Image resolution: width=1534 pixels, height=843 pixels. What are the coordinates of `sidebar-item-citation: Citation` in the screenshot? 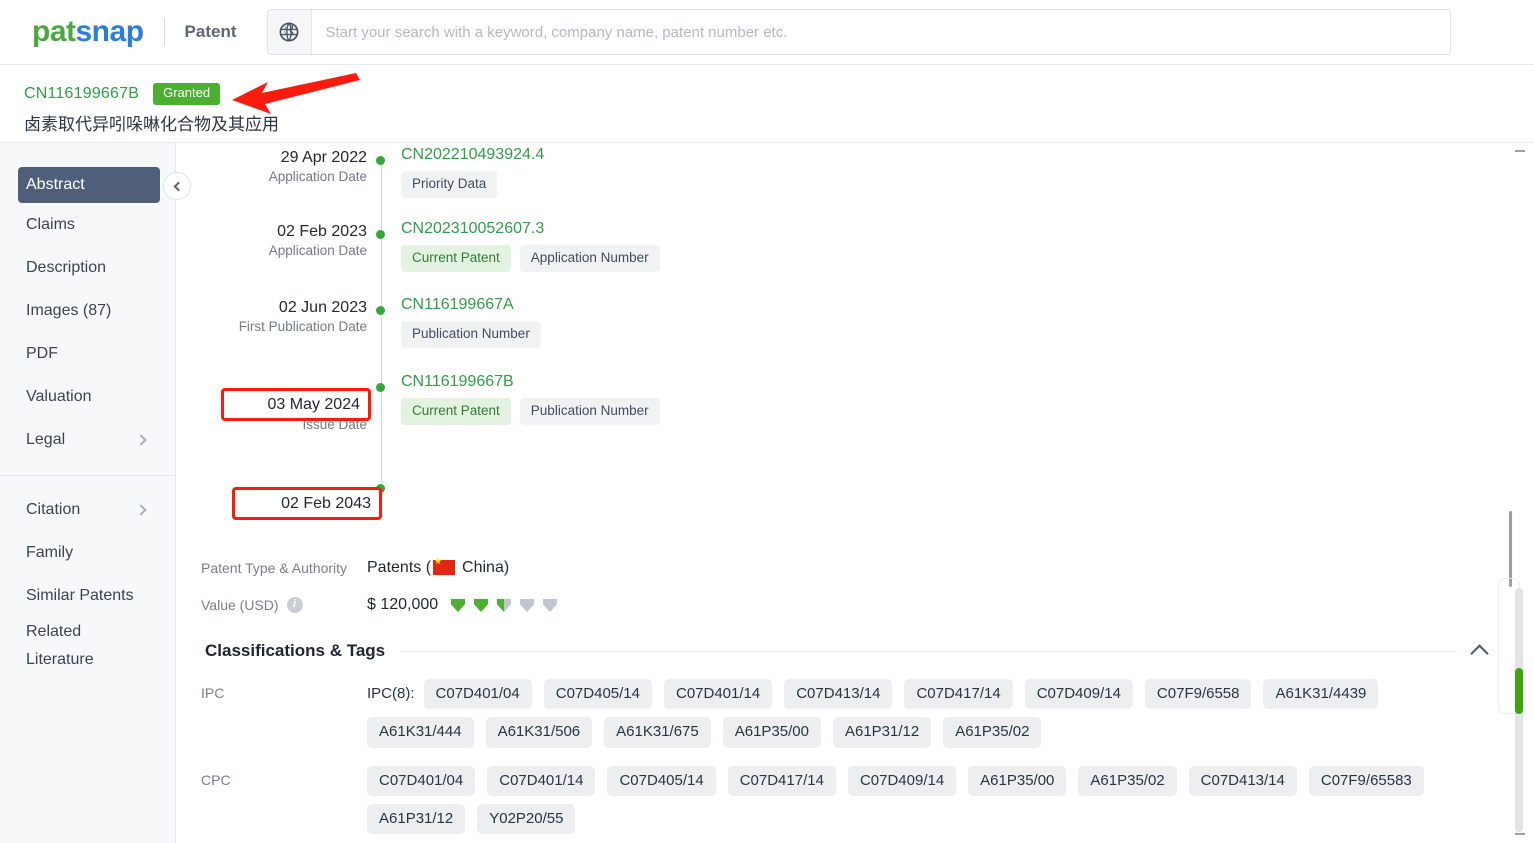 It's located at (87, 509).